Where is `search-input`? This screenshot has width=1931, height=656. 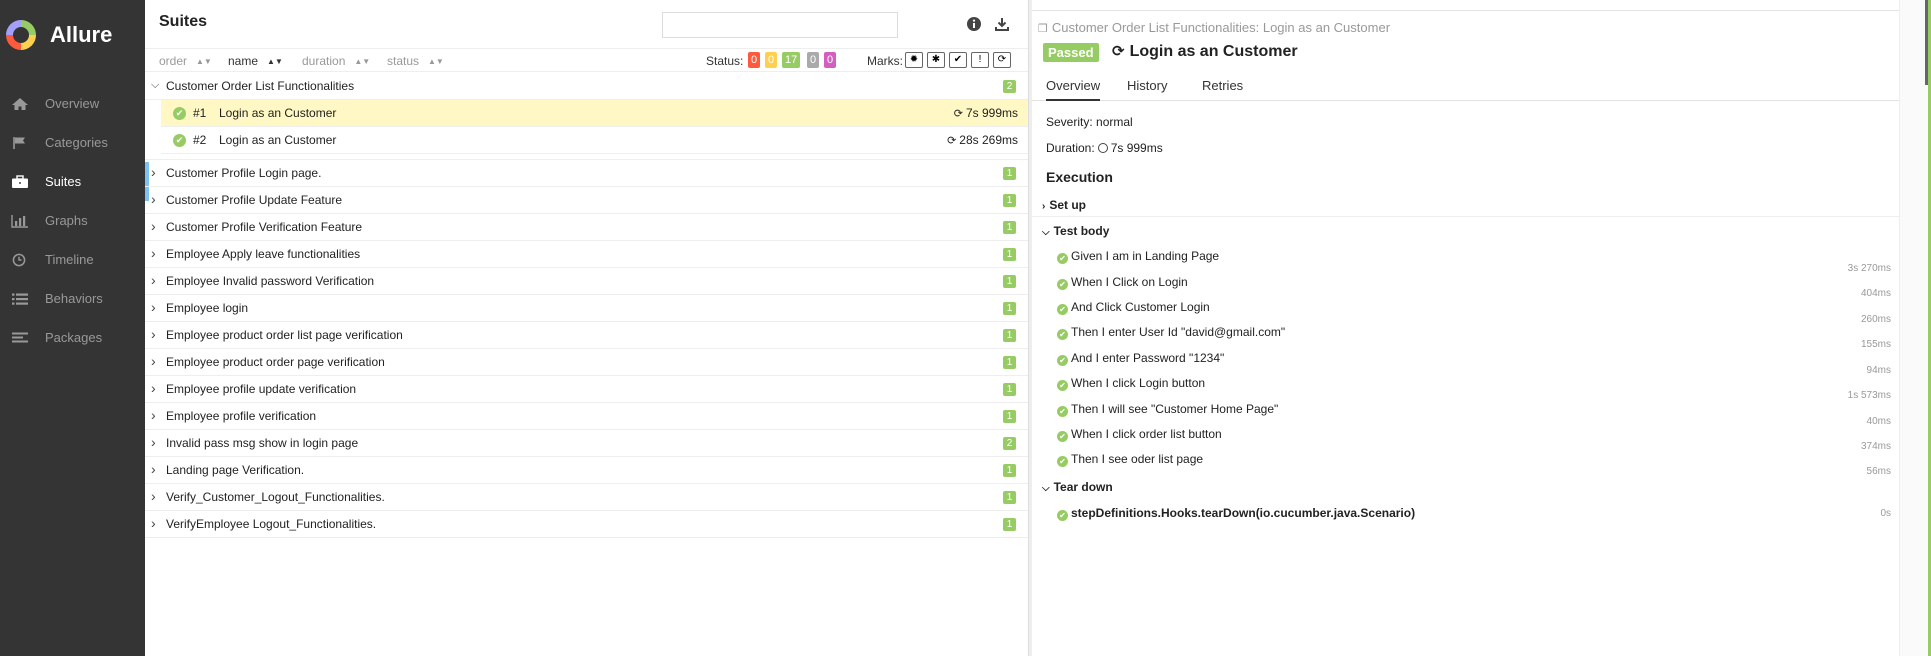 search-input is located at coordinates (780, 25).